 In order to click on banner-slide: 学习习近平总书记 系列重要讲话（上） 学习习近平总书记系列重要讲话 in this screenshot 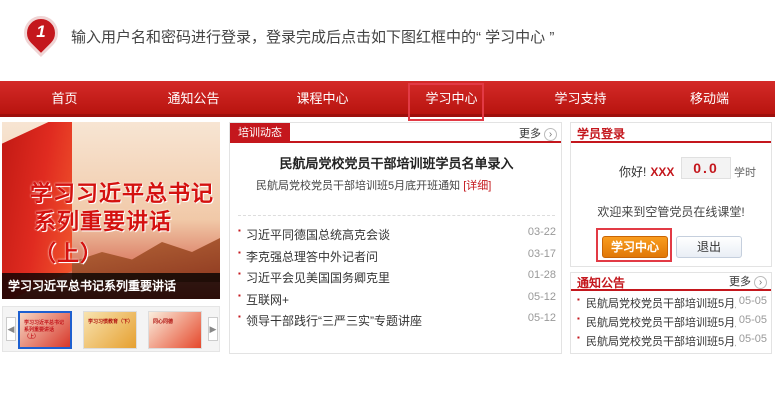, I will do `click(111, 210)`.